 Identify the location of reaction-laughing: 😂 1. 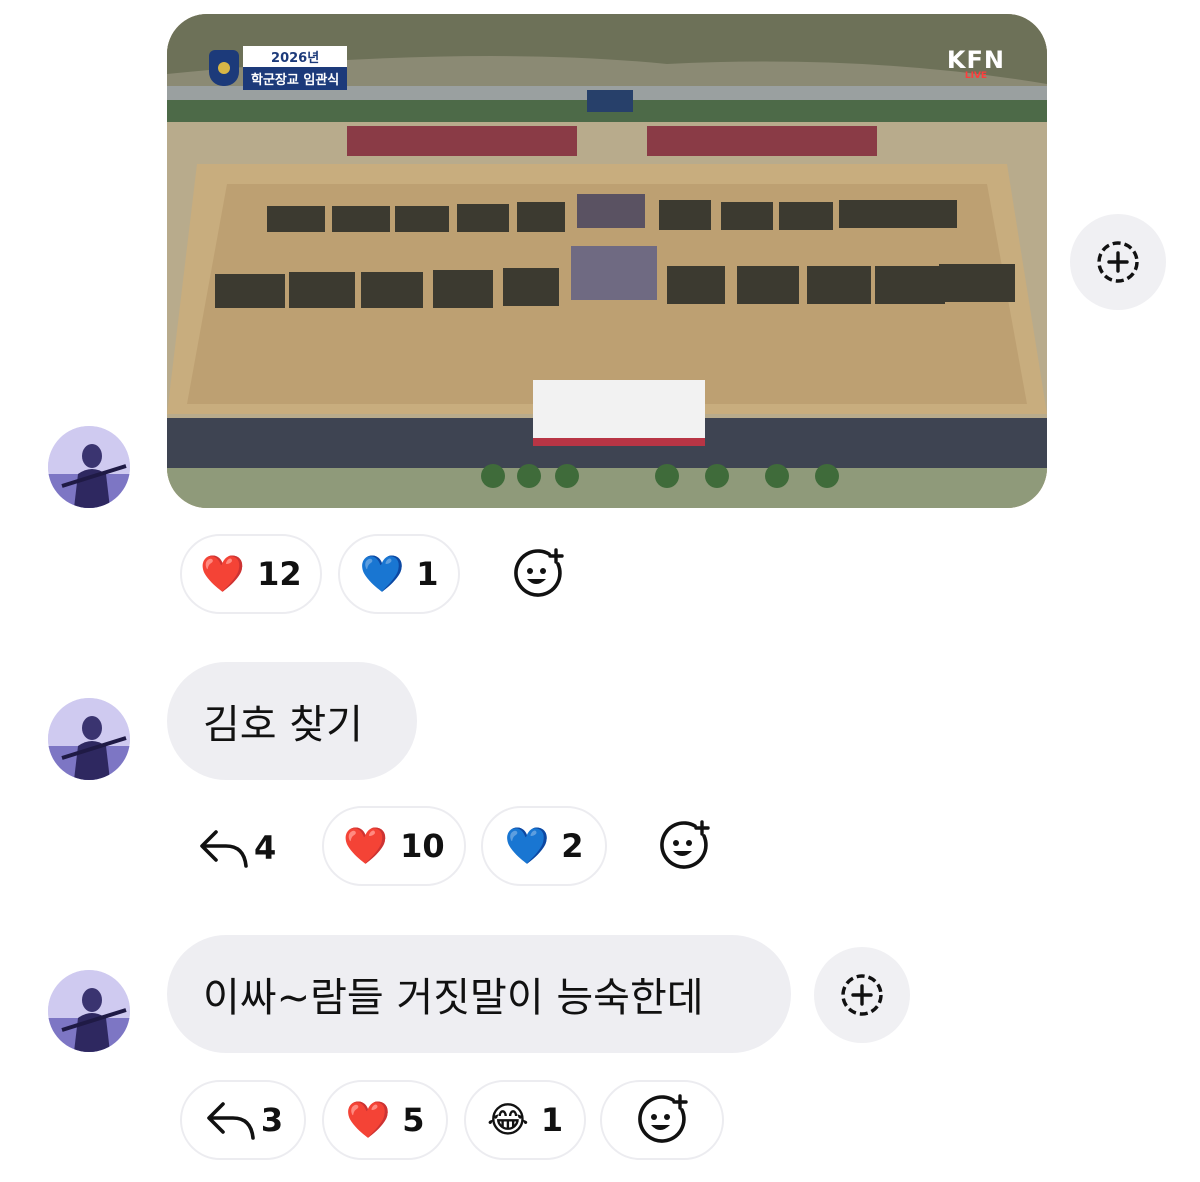
(525, 1120).